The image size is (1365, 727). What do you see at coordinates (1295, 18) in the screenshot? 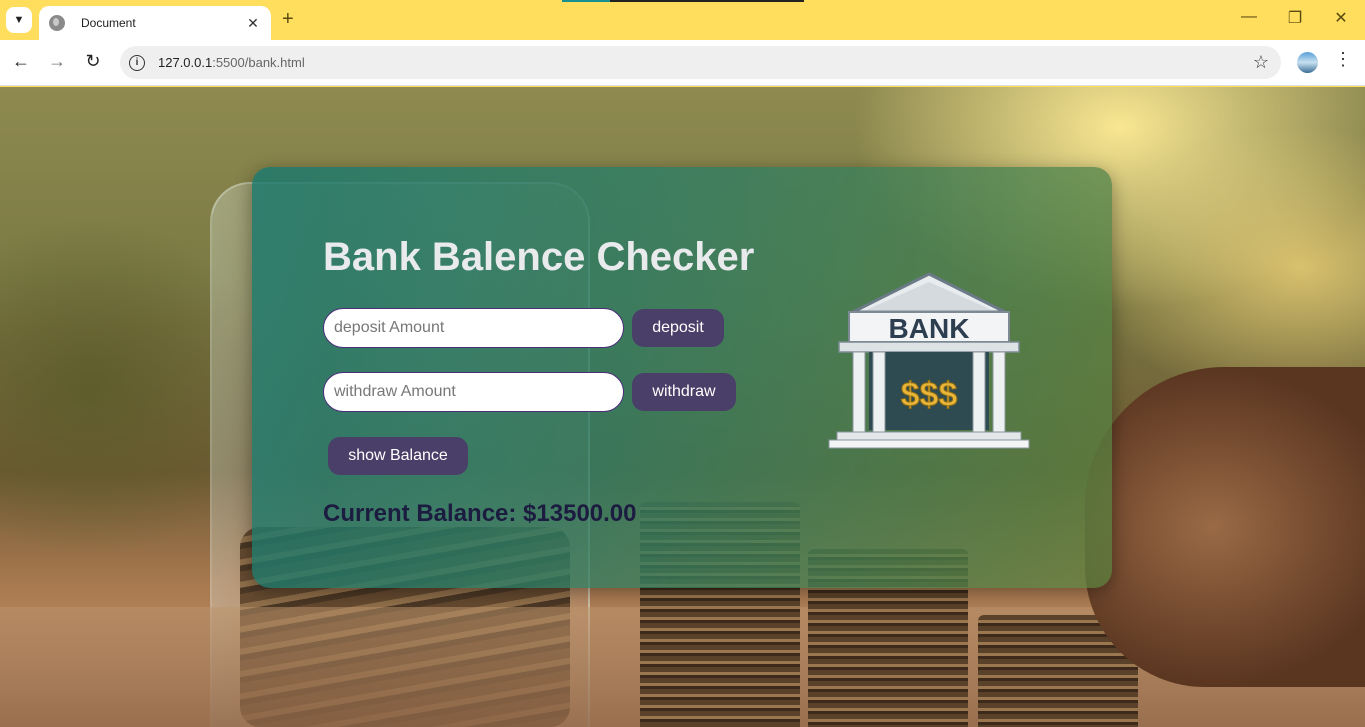
I see `restore-icon: ❐` at bounding box center [1295, 18].